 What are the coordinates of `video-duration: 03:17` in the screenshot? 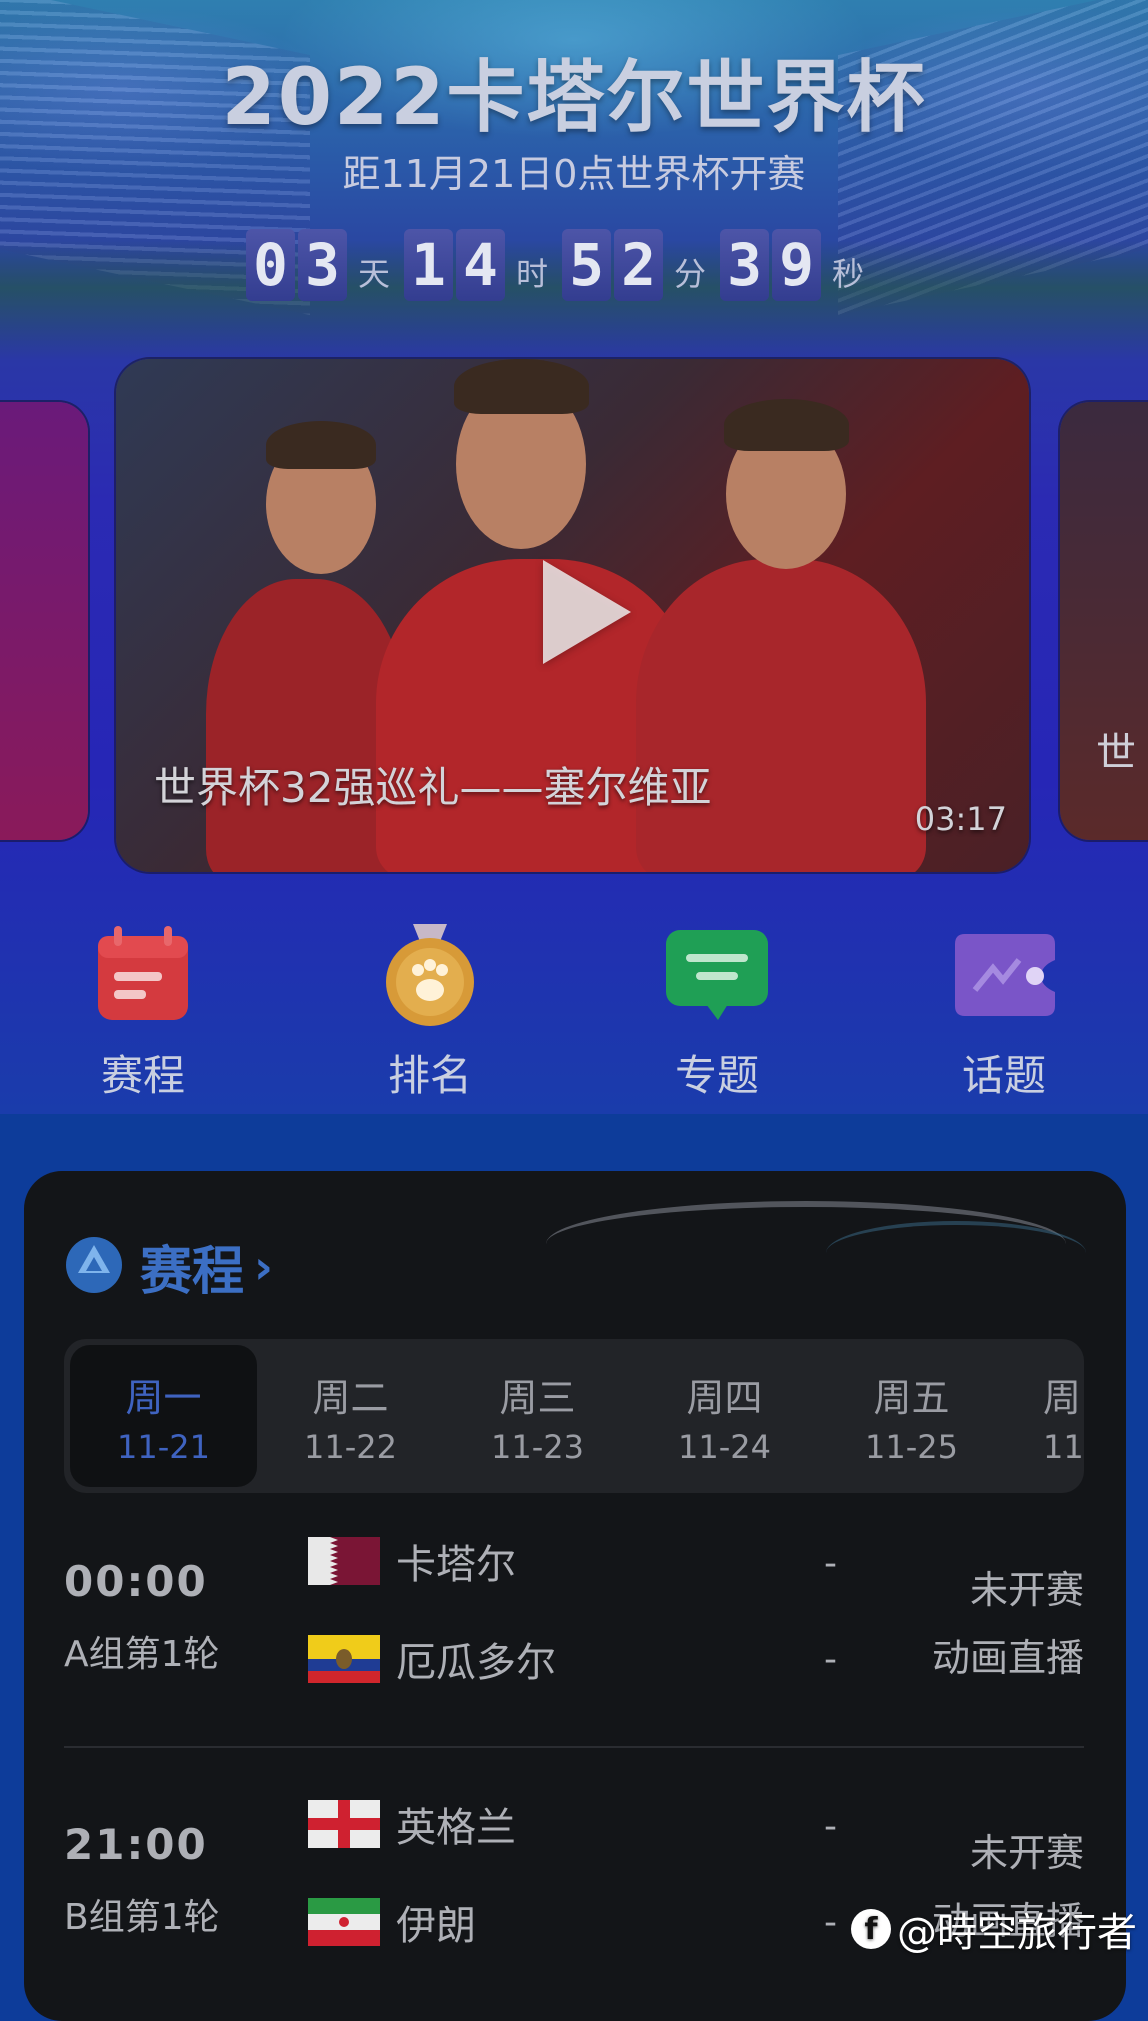 It's located at (960, 819).